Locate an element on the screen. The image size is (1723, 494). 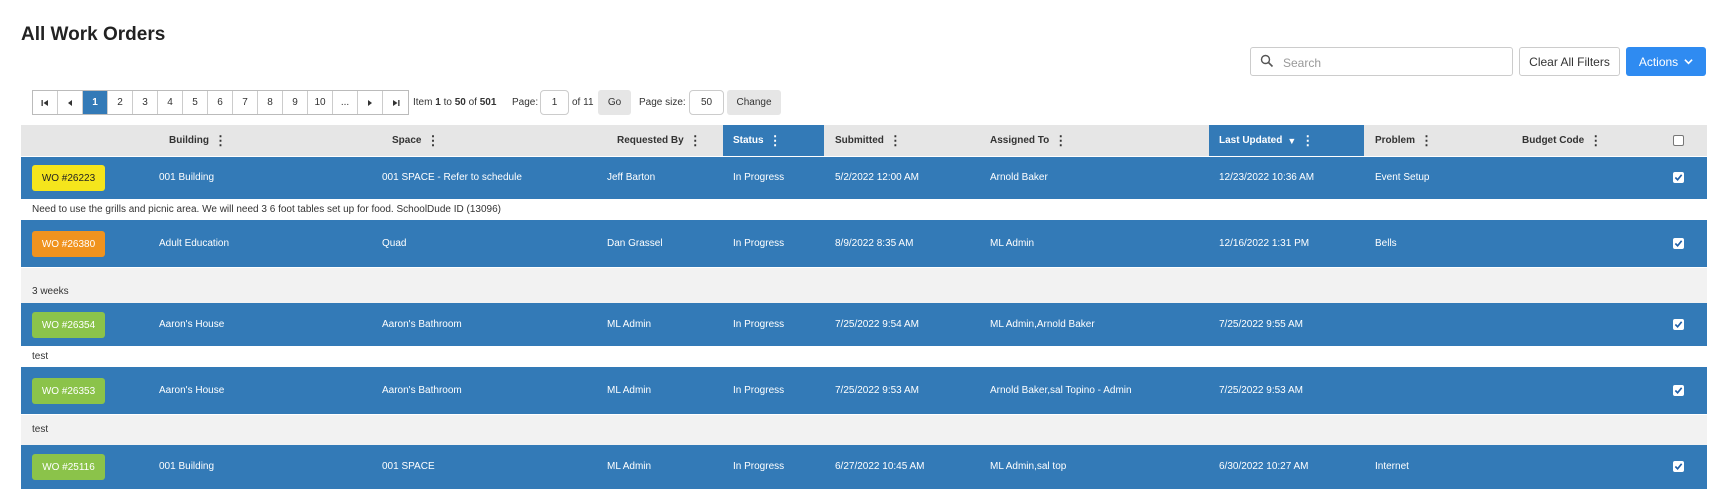
cell-last-updated: 7/25/2022 9:53 AM is located at coordinates (1261, 390).